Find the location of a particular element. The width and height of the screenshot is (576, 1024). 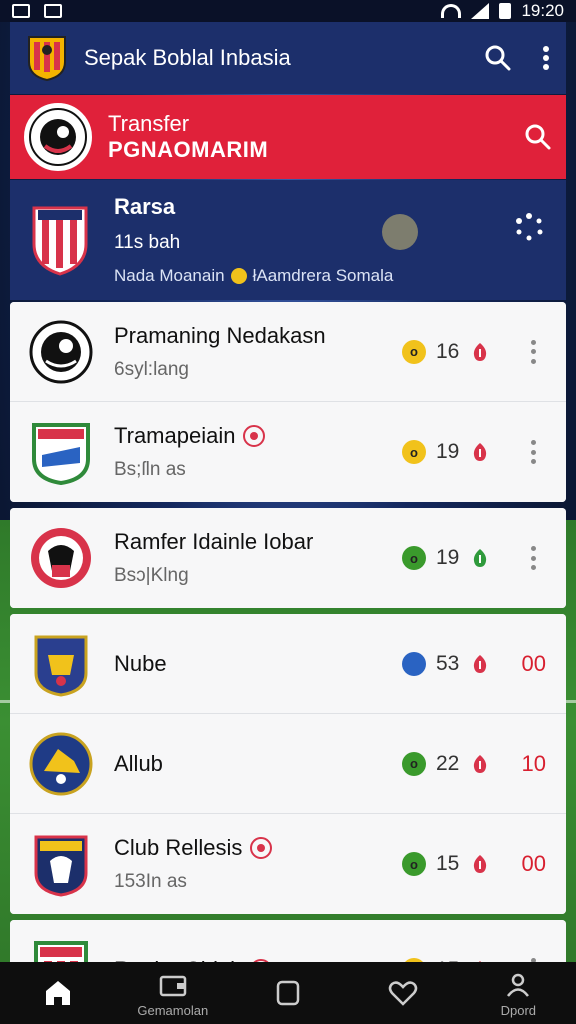

club-name: Ramfer Idainle Iobar is located at coordinates (214, 541).